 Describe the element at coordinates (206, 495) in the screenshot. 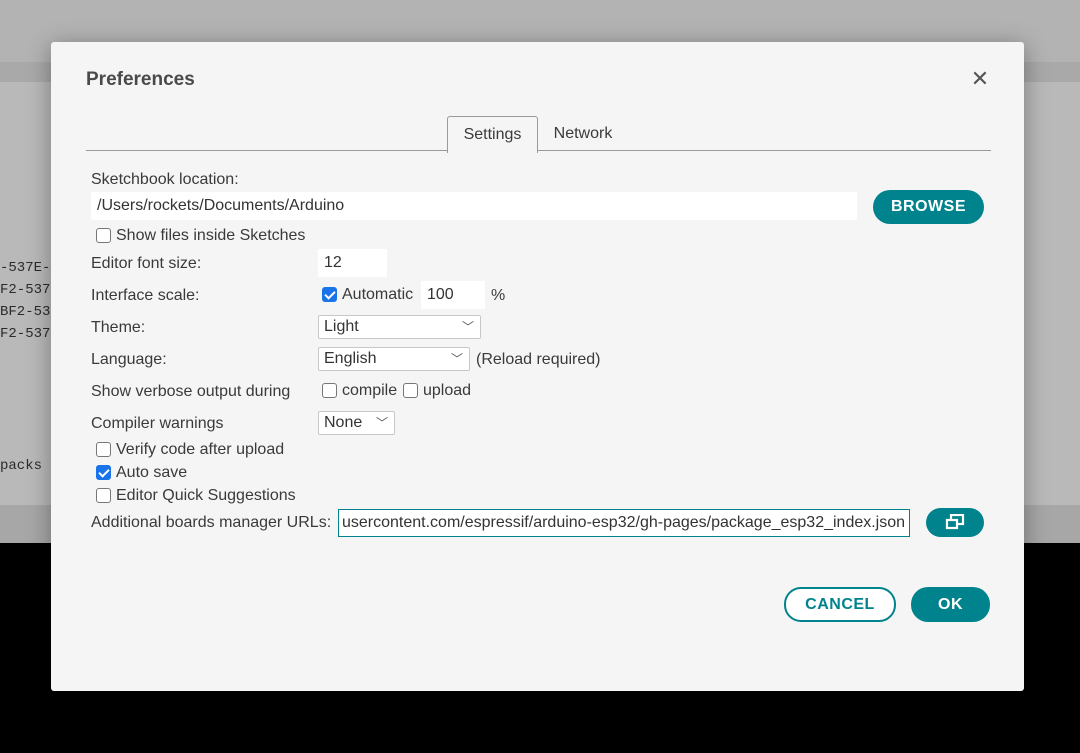

I see `quick-suggestions-label: Editor Quick Suggestions` at that location.